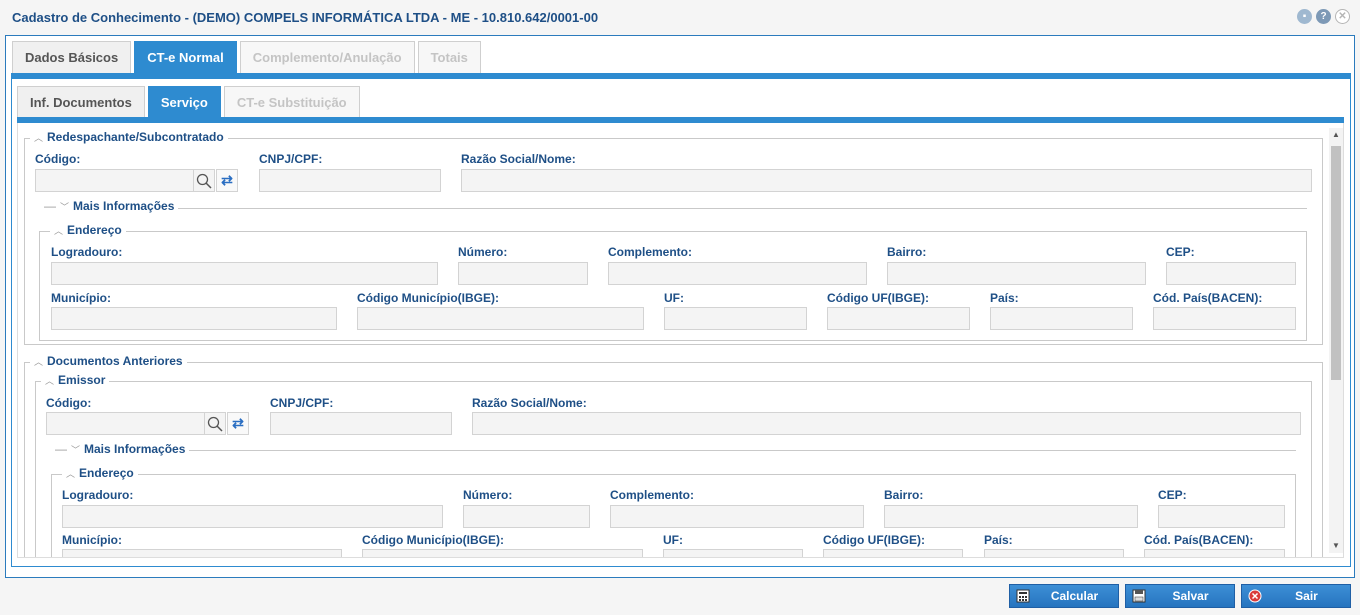 Image resolution: width=1360 pixels, height=615 pixels. Describe the element at coordinates (244, 273) in the screenshot. I see `logradouro-input` at that location.